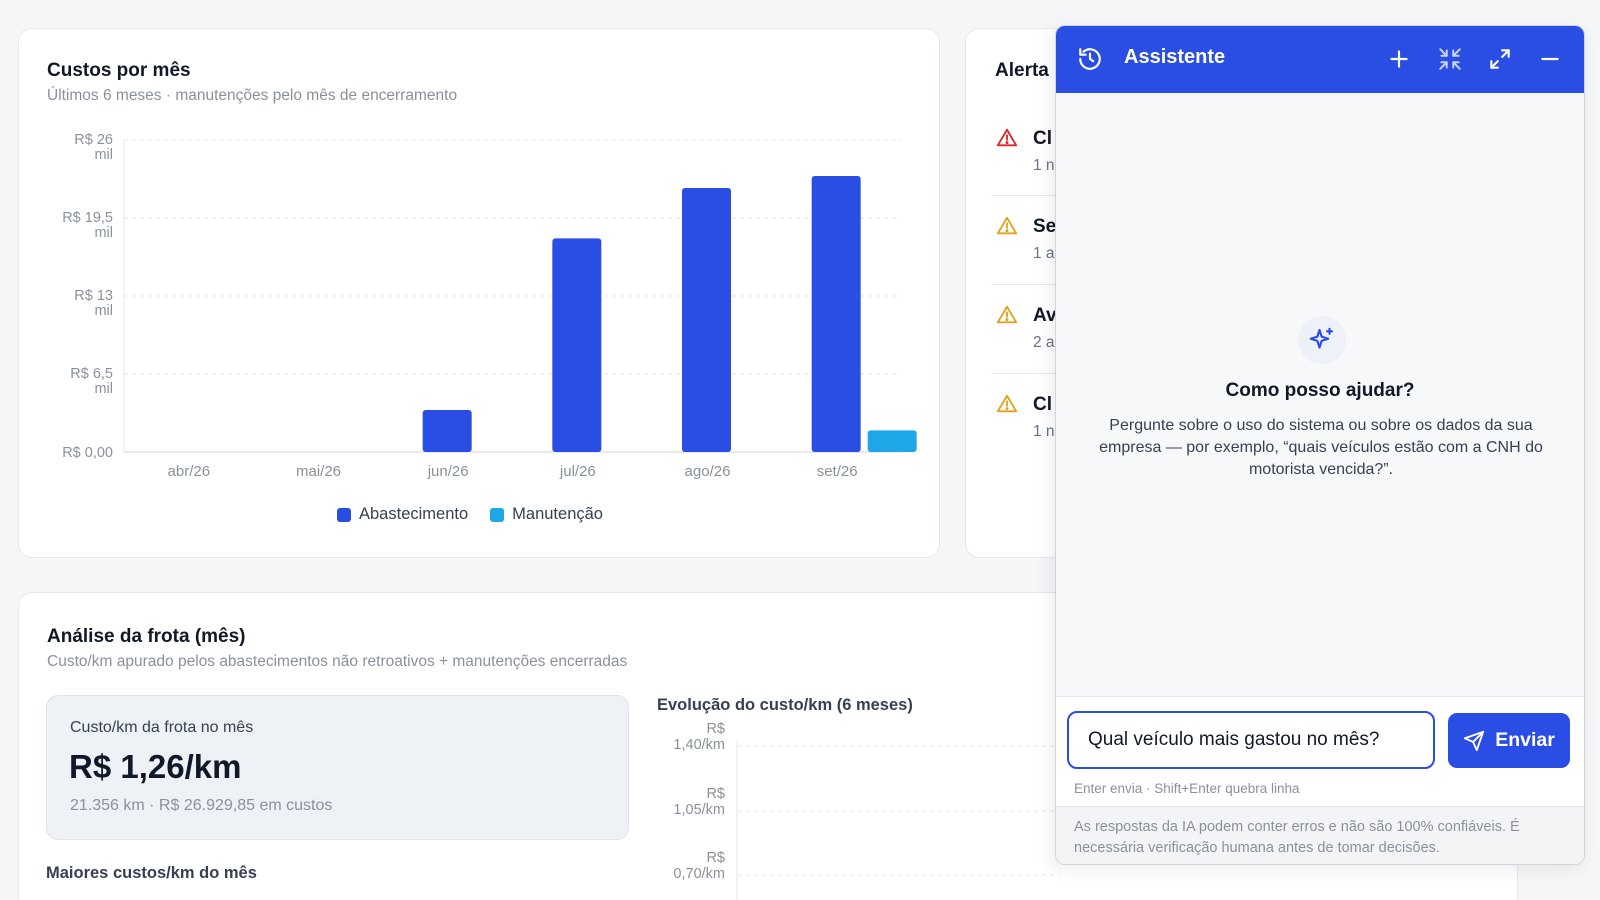 Image resolution: width=1600 pixels, height=900 pixels. I want to click on expand-icon, so click(1500, 59).